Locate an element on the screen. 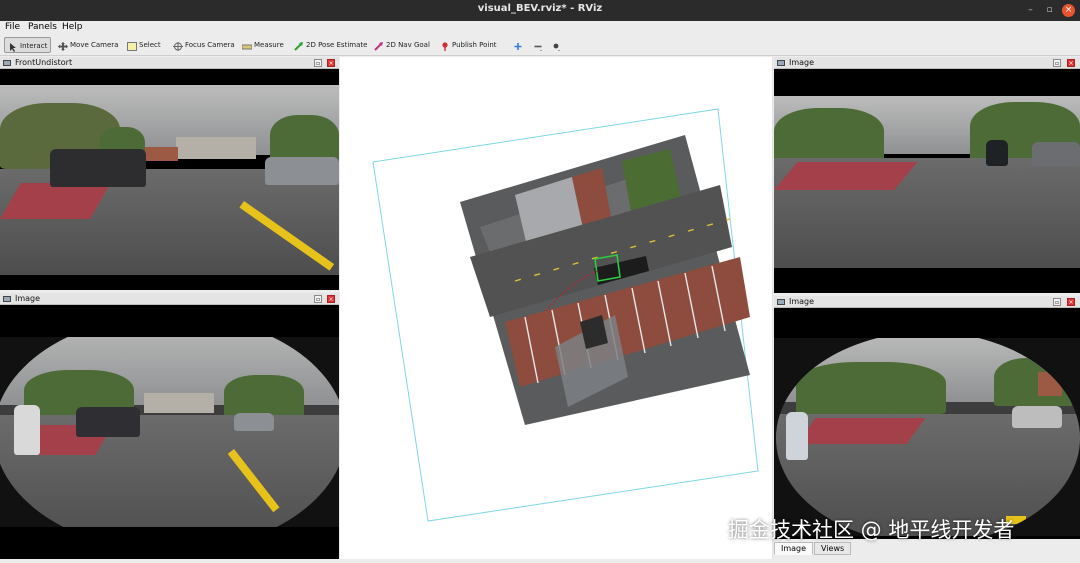  watermark: 掘金技术社区 @ 地平线开发者 is located at coordinates (871, 530).